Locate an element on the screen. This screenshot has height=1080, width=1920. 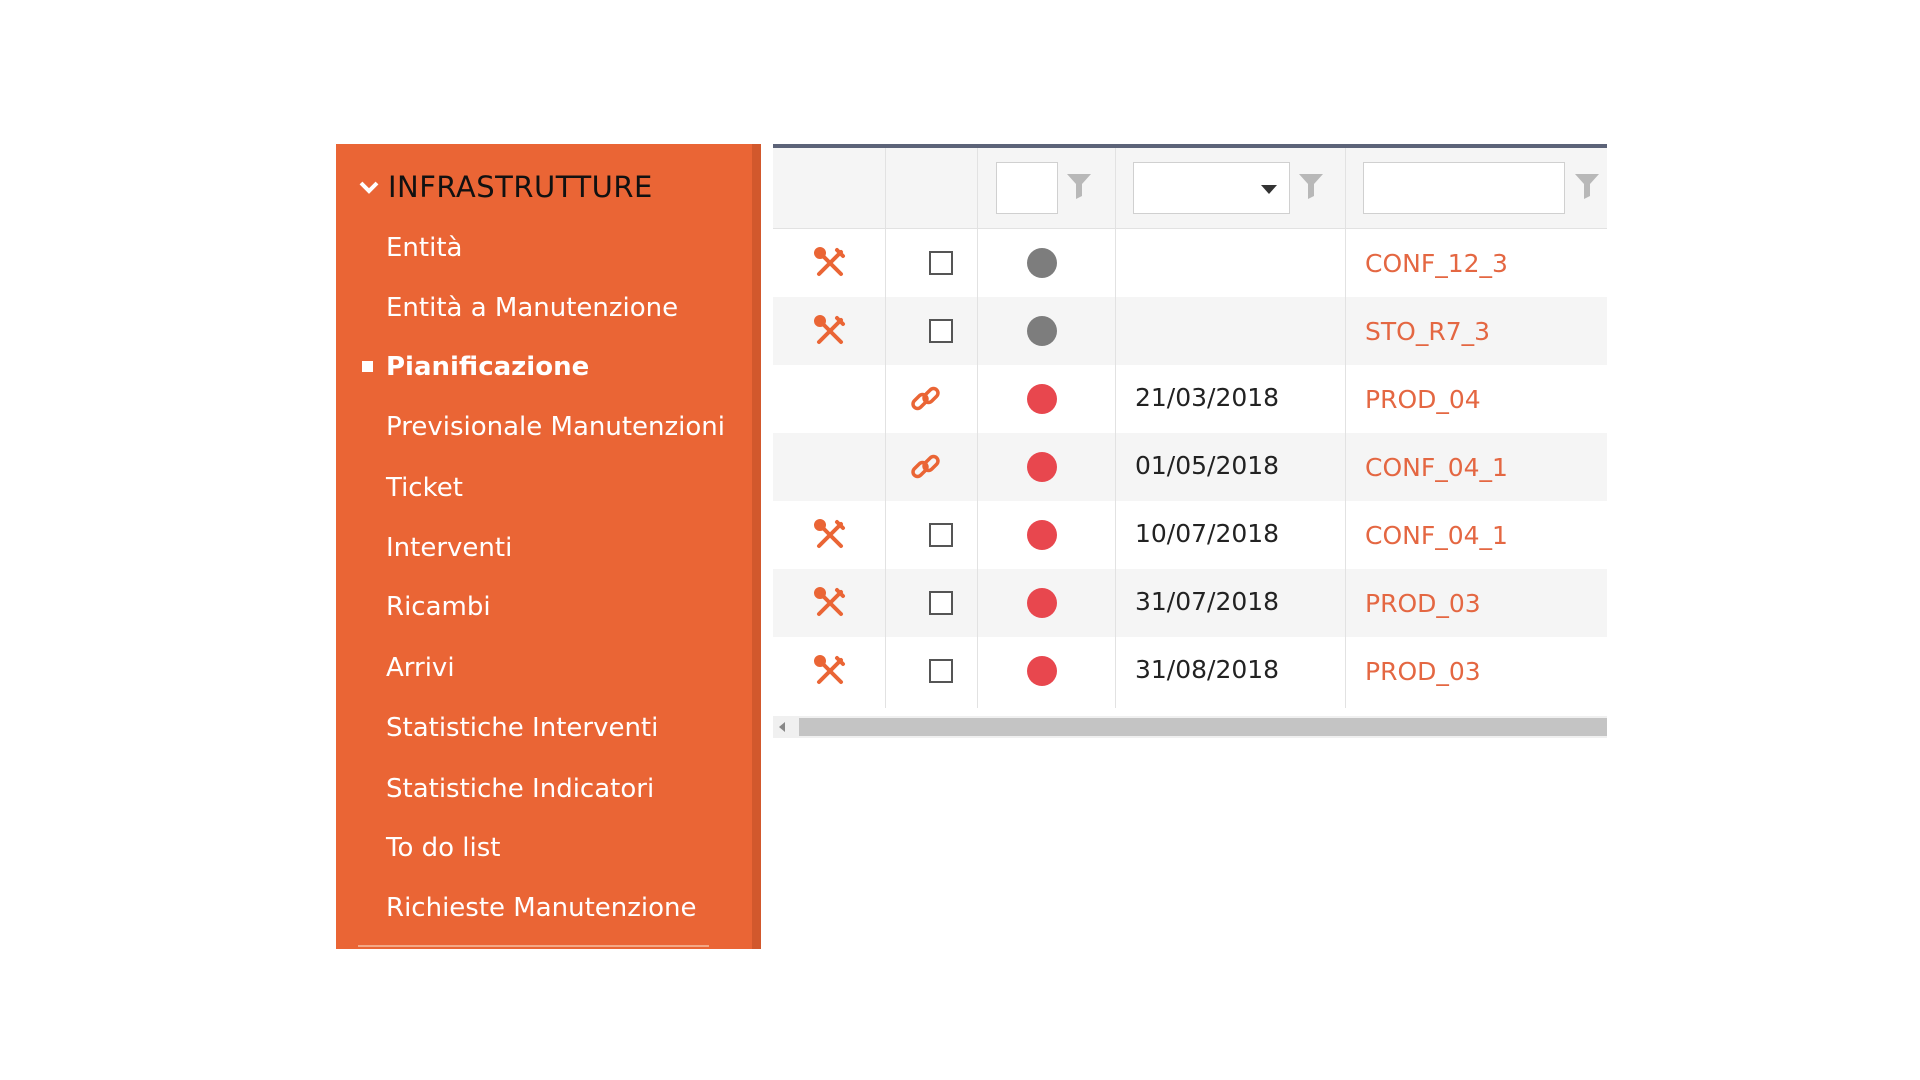
table-row: STO_R7_3 is located at coordinates (1190, 331).